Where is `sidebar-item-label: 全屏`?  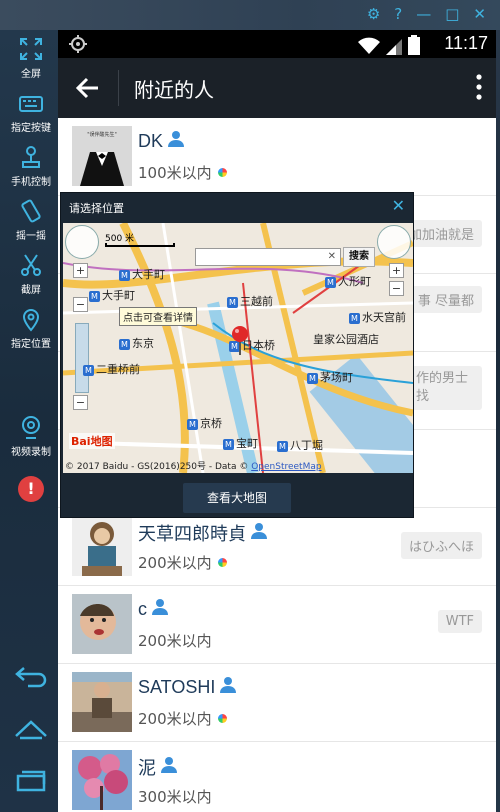 sidebar-item-label: 全屏 is located at coordinates (31, 74).